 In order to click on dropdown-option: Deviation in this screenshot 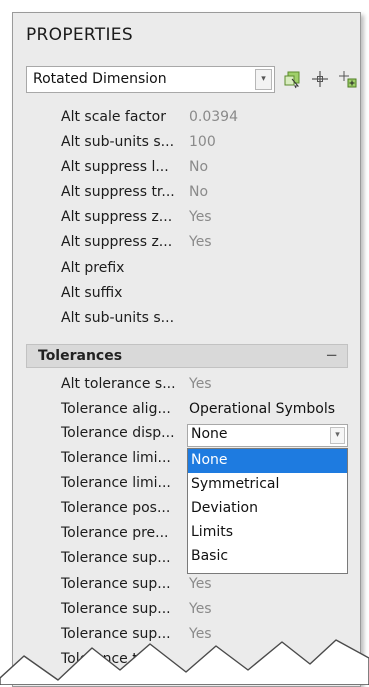, I will do `click(267, 509)`.